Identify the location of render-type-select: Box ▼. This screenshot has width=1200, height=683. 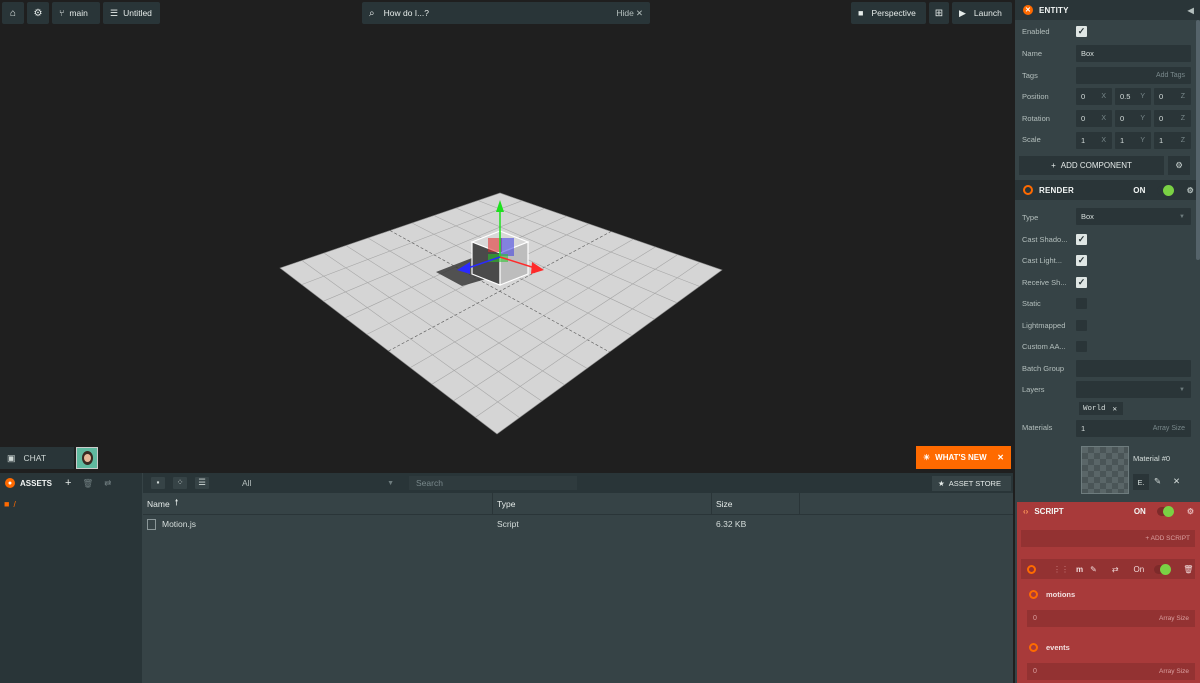
(1133, 216).